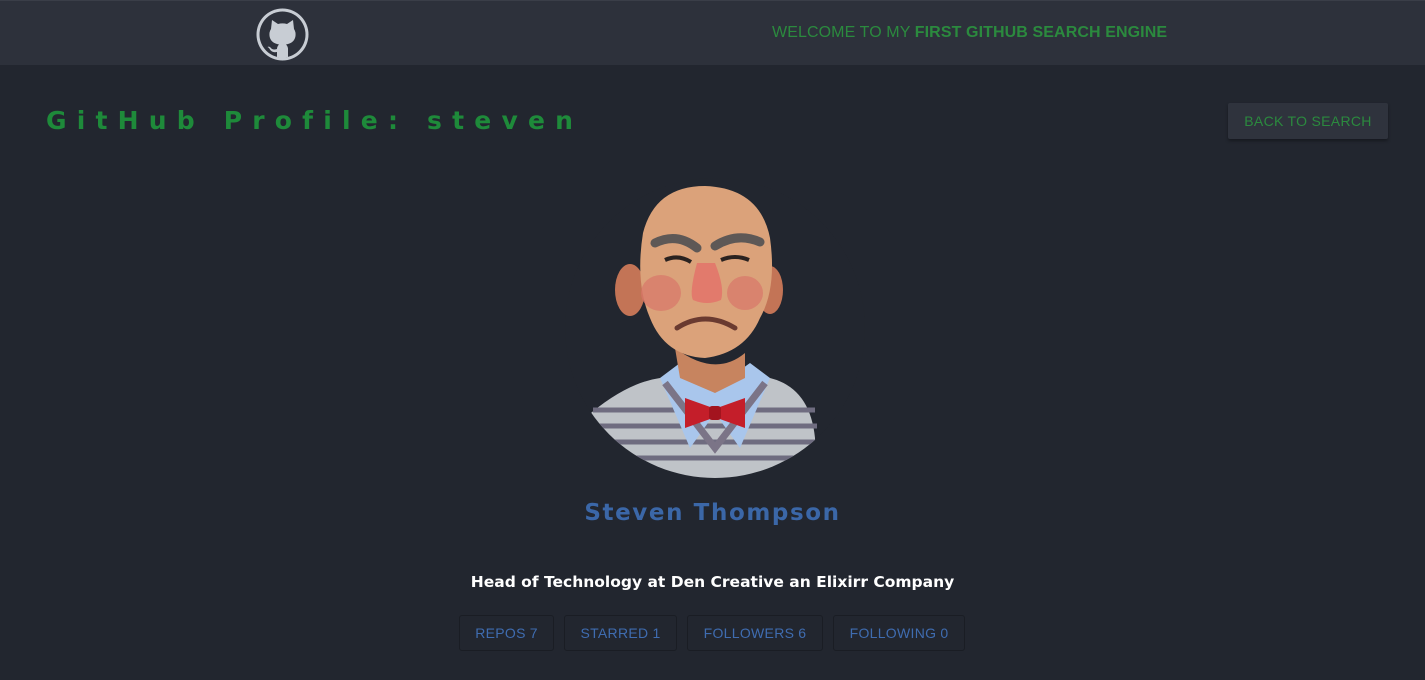 This screenshot has height=680, width=1425. I want to click on following-stat-value: 0, so click(944, 633).